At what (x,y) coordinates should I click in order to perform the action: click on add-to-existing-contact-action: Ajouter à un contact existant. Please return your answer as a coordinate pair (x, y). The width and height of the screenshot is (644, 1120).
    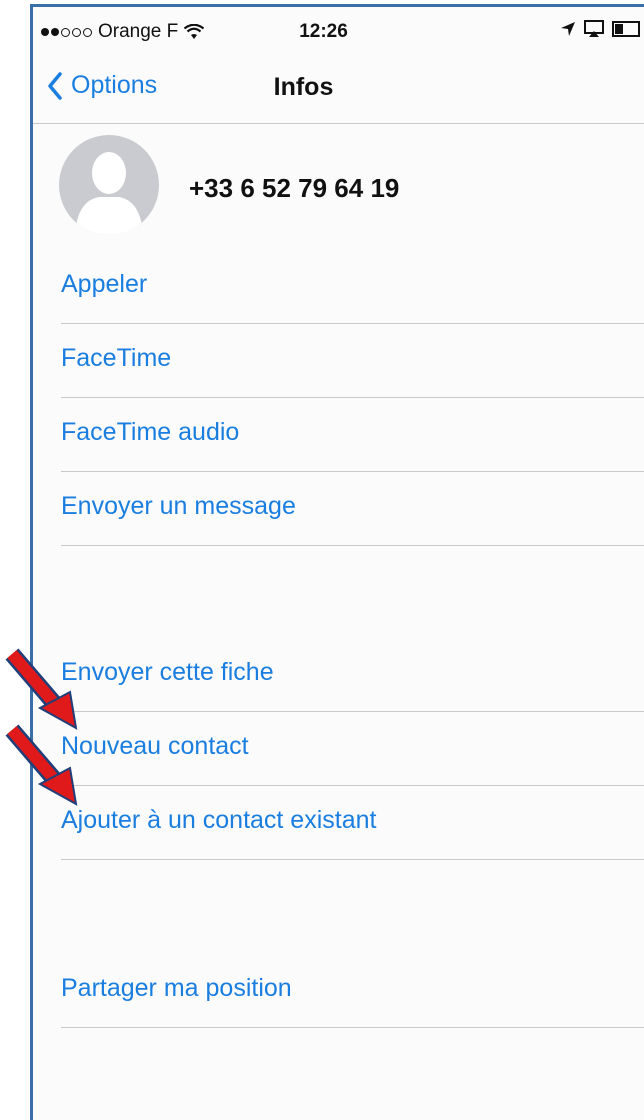
    Looking at the image, I should click on (352, 822).